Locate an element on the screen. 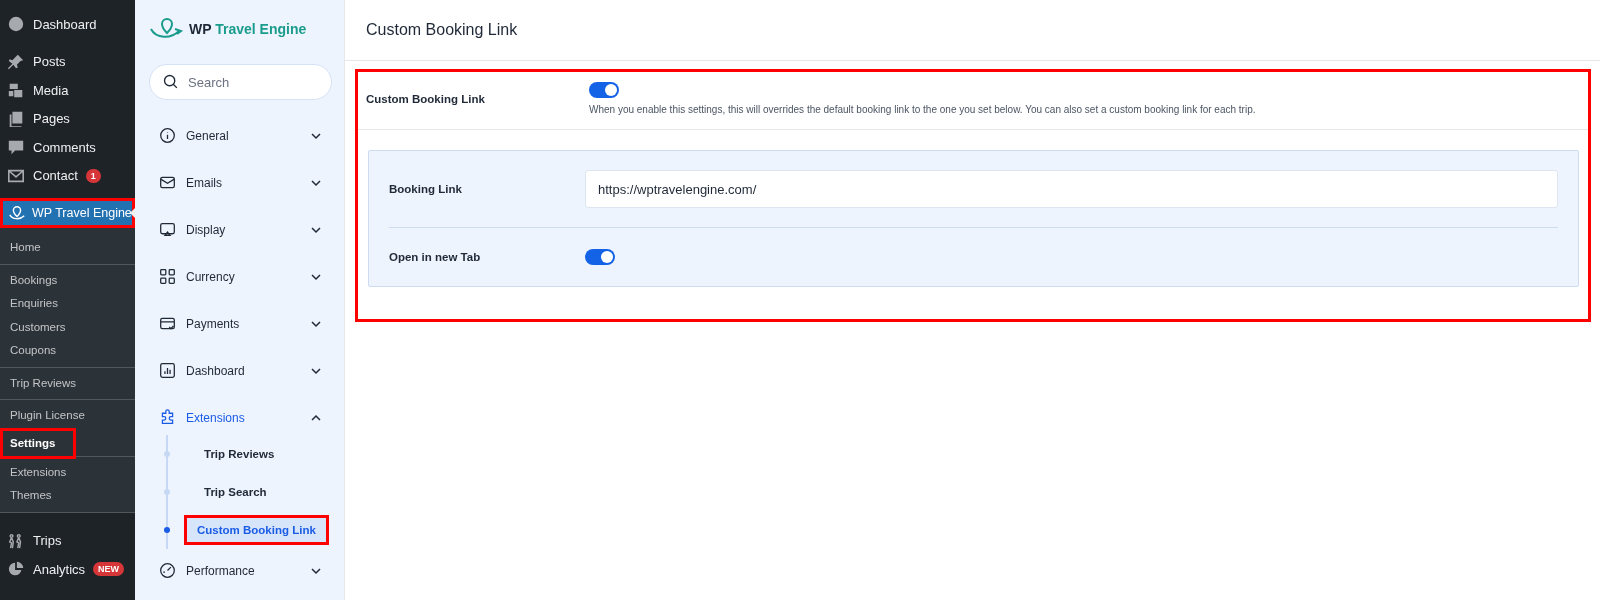 Image resolution: width=1600 pixels, height=600 pixels. pages-icon is located at coordinates (16, 118).